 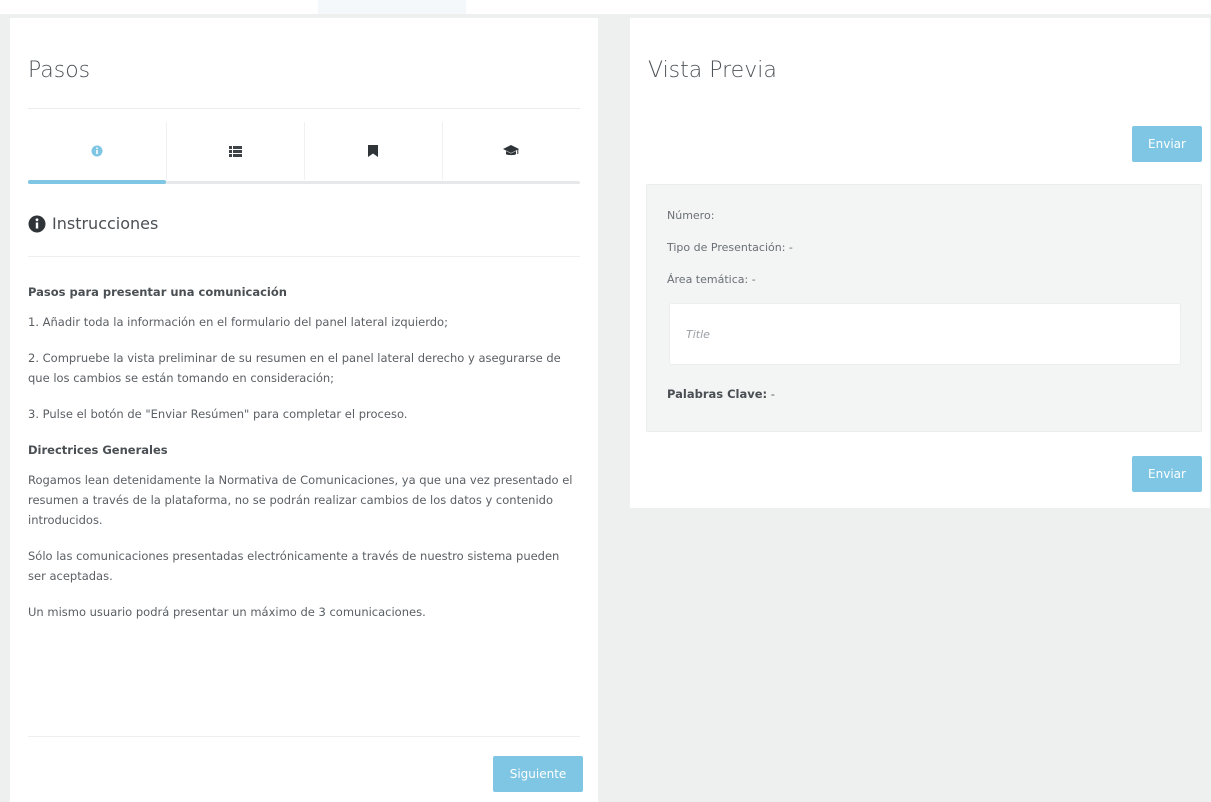 What do you see at coordinates (1167, 144) in the screenshot?
I see `send-button-top: Enviar` at bounding box center [1167, 144].